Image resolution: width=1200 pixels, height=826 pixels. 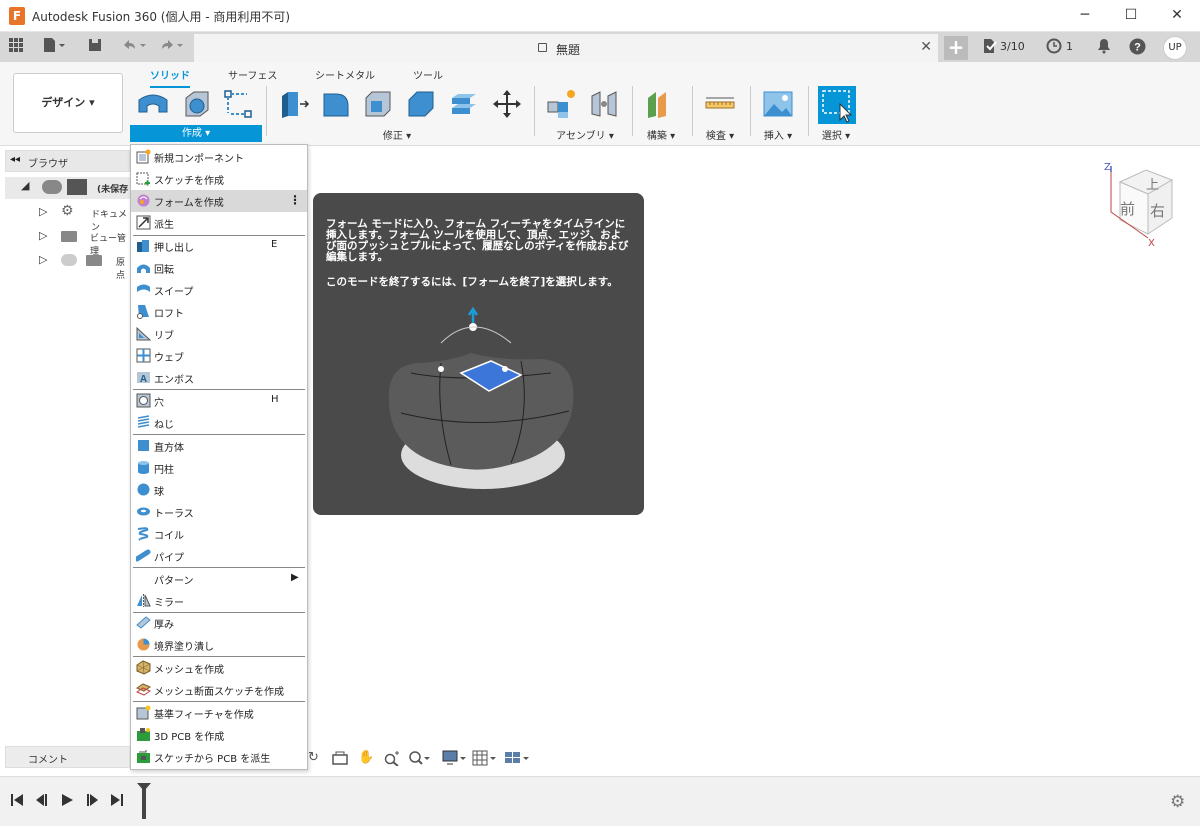 I want to click on menu-item-rib: リブ, so click(x=219, y=334).